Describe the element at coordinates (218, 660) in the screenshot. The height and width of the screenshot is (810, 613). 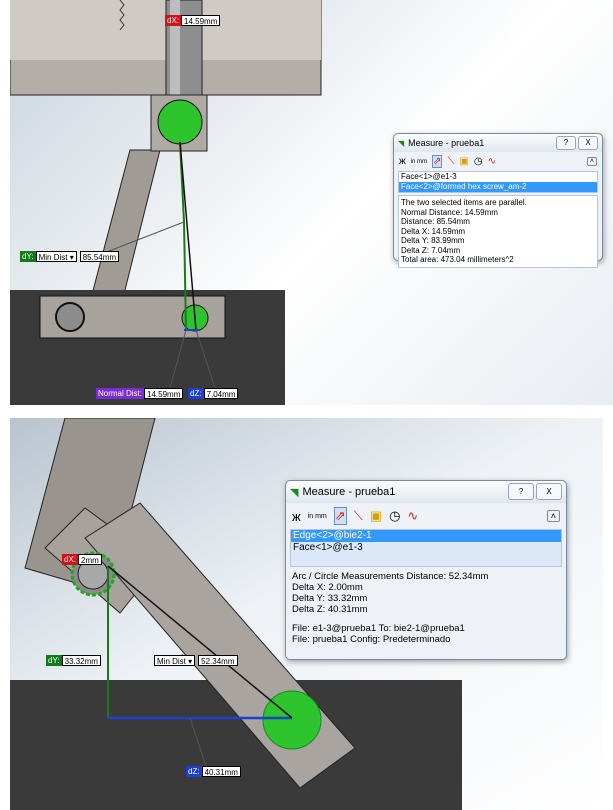
I see `min-dist-value: 52.34mm` at that location.